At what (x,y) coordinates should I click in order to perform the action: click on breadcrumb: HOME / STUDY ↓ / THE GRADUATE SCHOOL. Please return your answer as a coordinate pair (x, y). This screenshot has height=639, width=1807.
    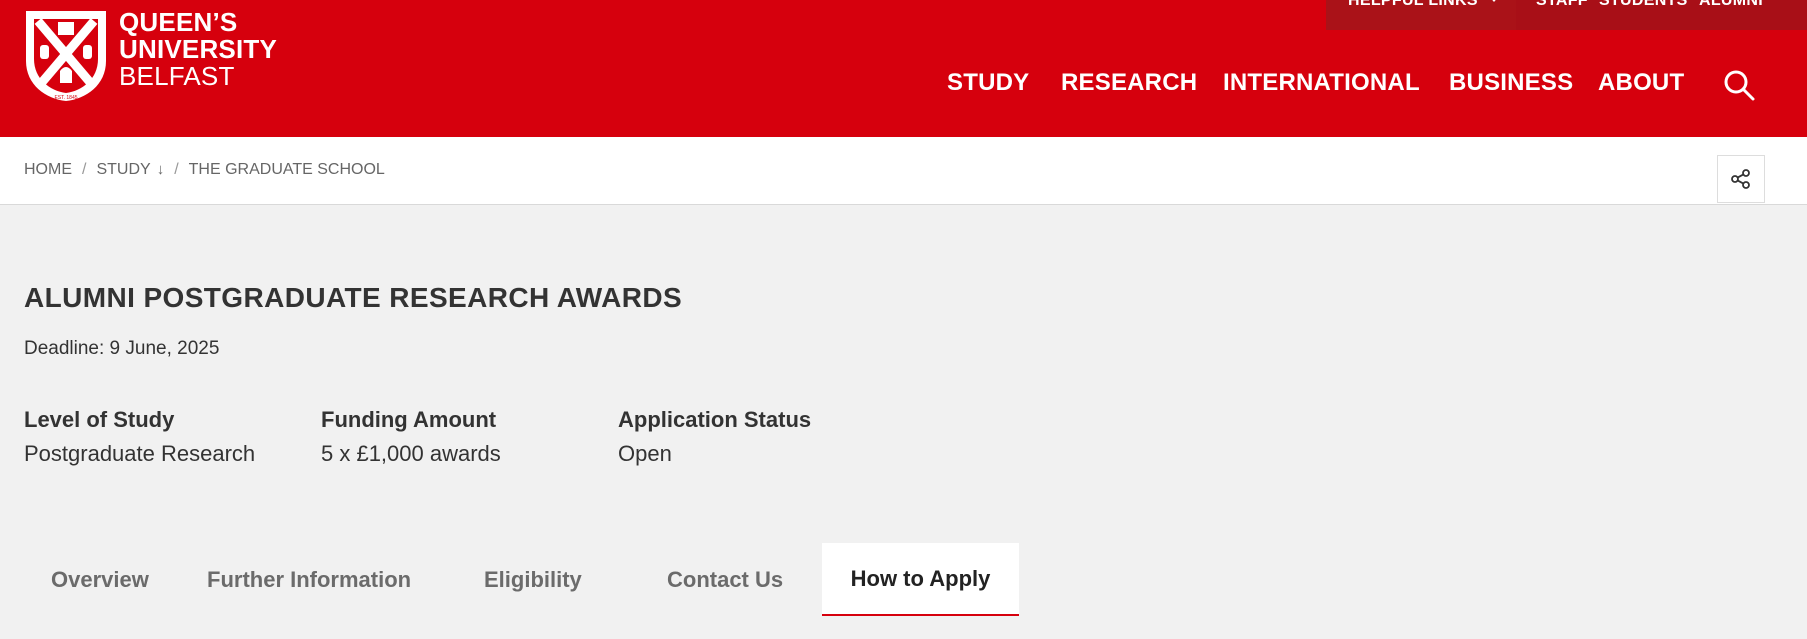
    Looking at the image, I should click on (204, 170).